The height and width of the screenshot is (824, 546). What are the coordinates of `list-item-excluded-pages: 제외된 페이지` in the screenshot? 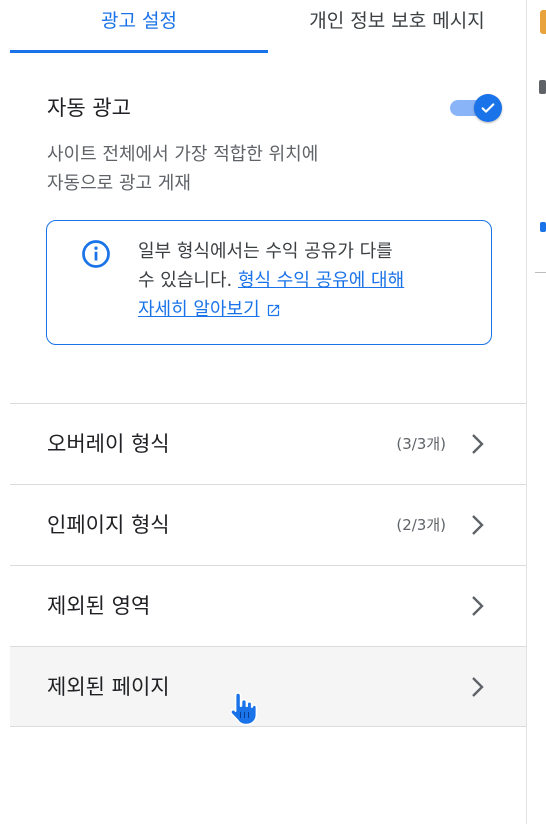 It's located at (268, 686).